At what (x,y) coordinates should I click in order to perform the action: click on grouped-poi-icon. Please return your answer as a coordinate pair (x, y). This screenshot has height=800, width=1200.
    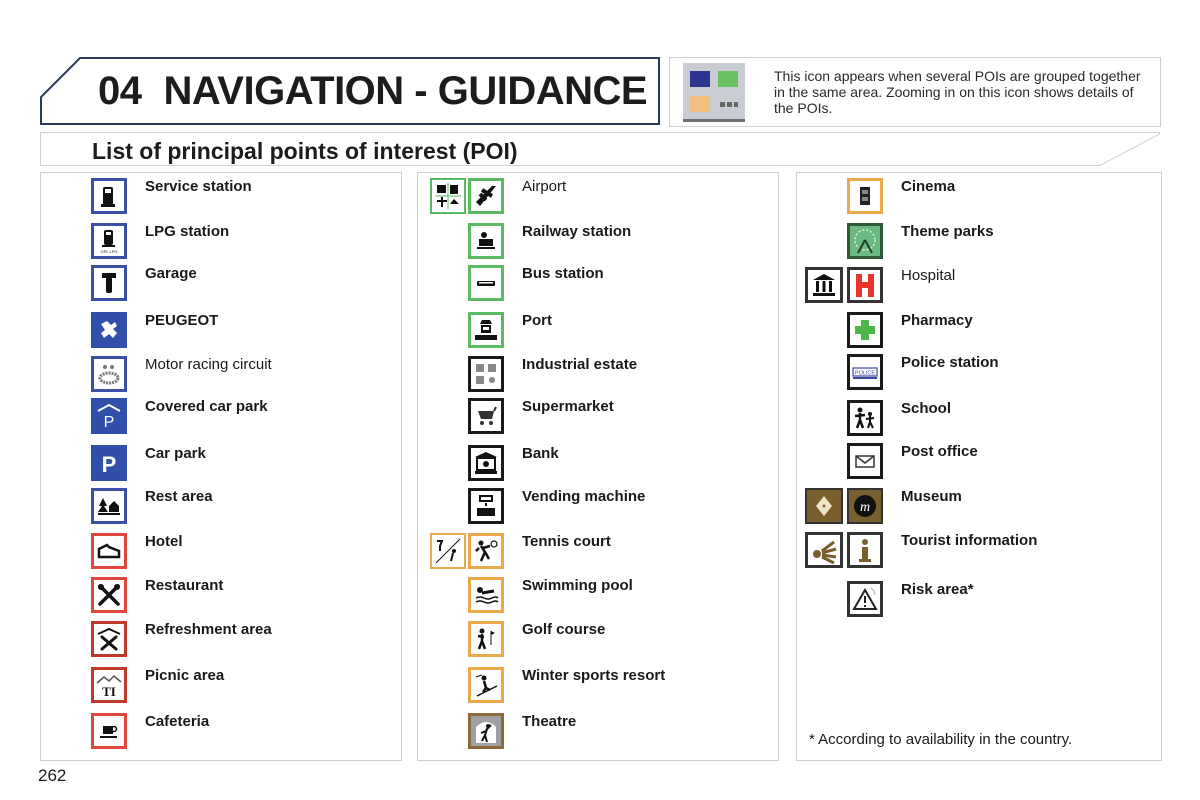
    Looking at the image, I should click on (714, 92).